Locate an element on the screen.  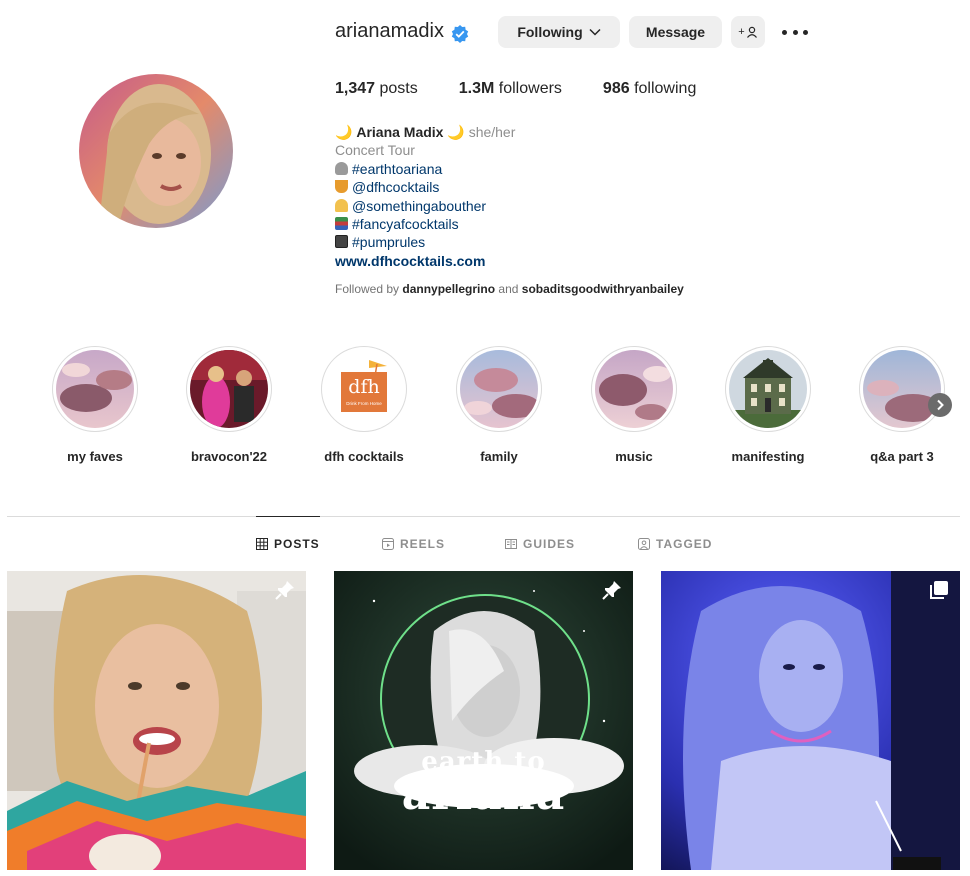
followers-count: 1.3M is located at coordinates (476, 88).